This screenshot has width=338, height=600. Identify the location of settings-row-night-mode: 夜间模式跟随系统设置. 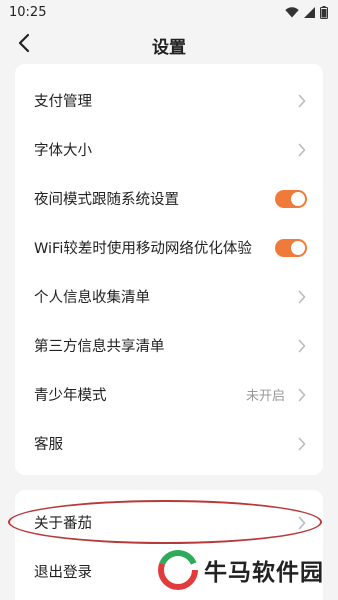
(169, 198).